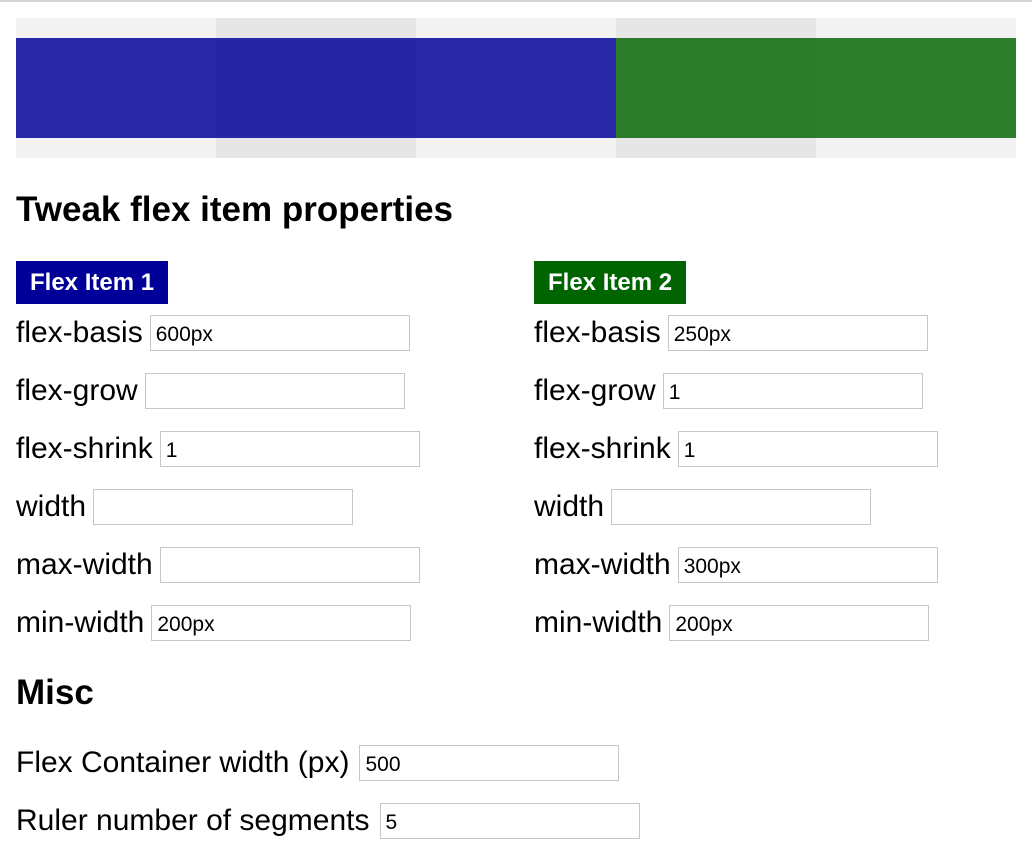 This screenshot has width=1032, height=848. I want to click on item2-max-width-input, so click(807, 565).